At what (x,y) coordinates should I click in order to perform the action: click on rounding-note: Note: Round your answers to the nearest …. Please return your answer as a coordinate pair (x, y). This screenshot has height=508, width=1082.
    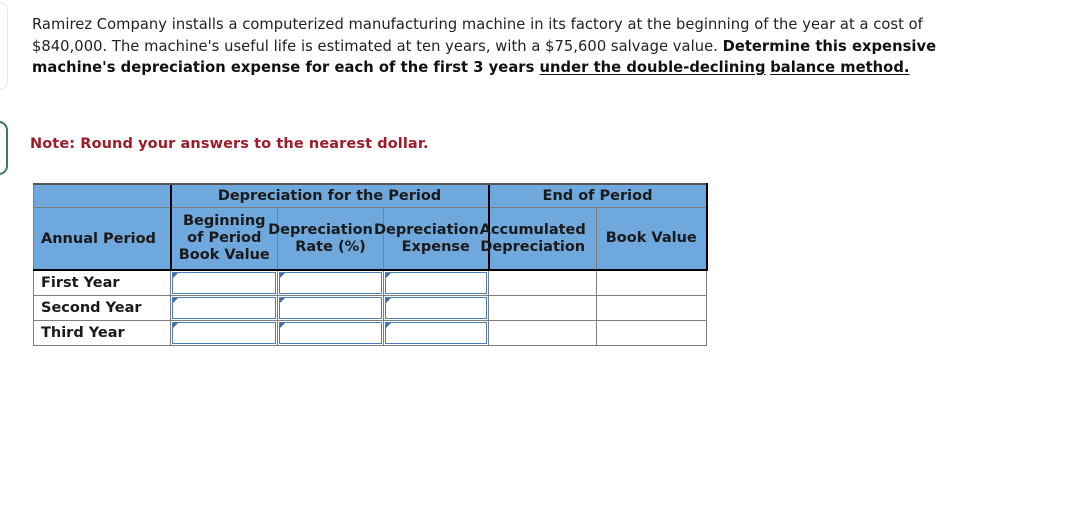
    Looking at the image, I should click on (229, 144).